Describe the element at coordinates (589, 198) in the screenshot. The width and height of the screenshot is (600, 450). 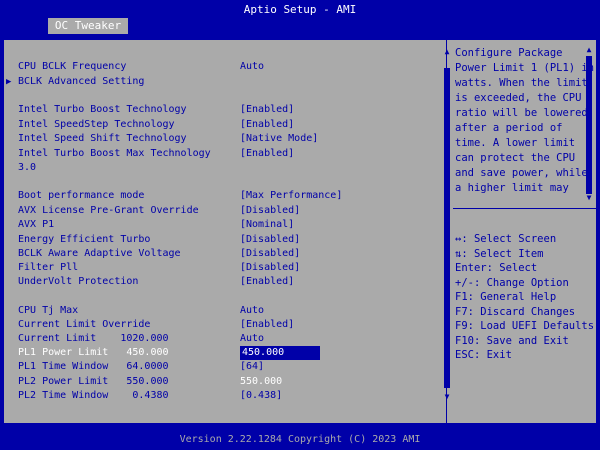
I see `help-scroll-down-icon: ▼` at that location.